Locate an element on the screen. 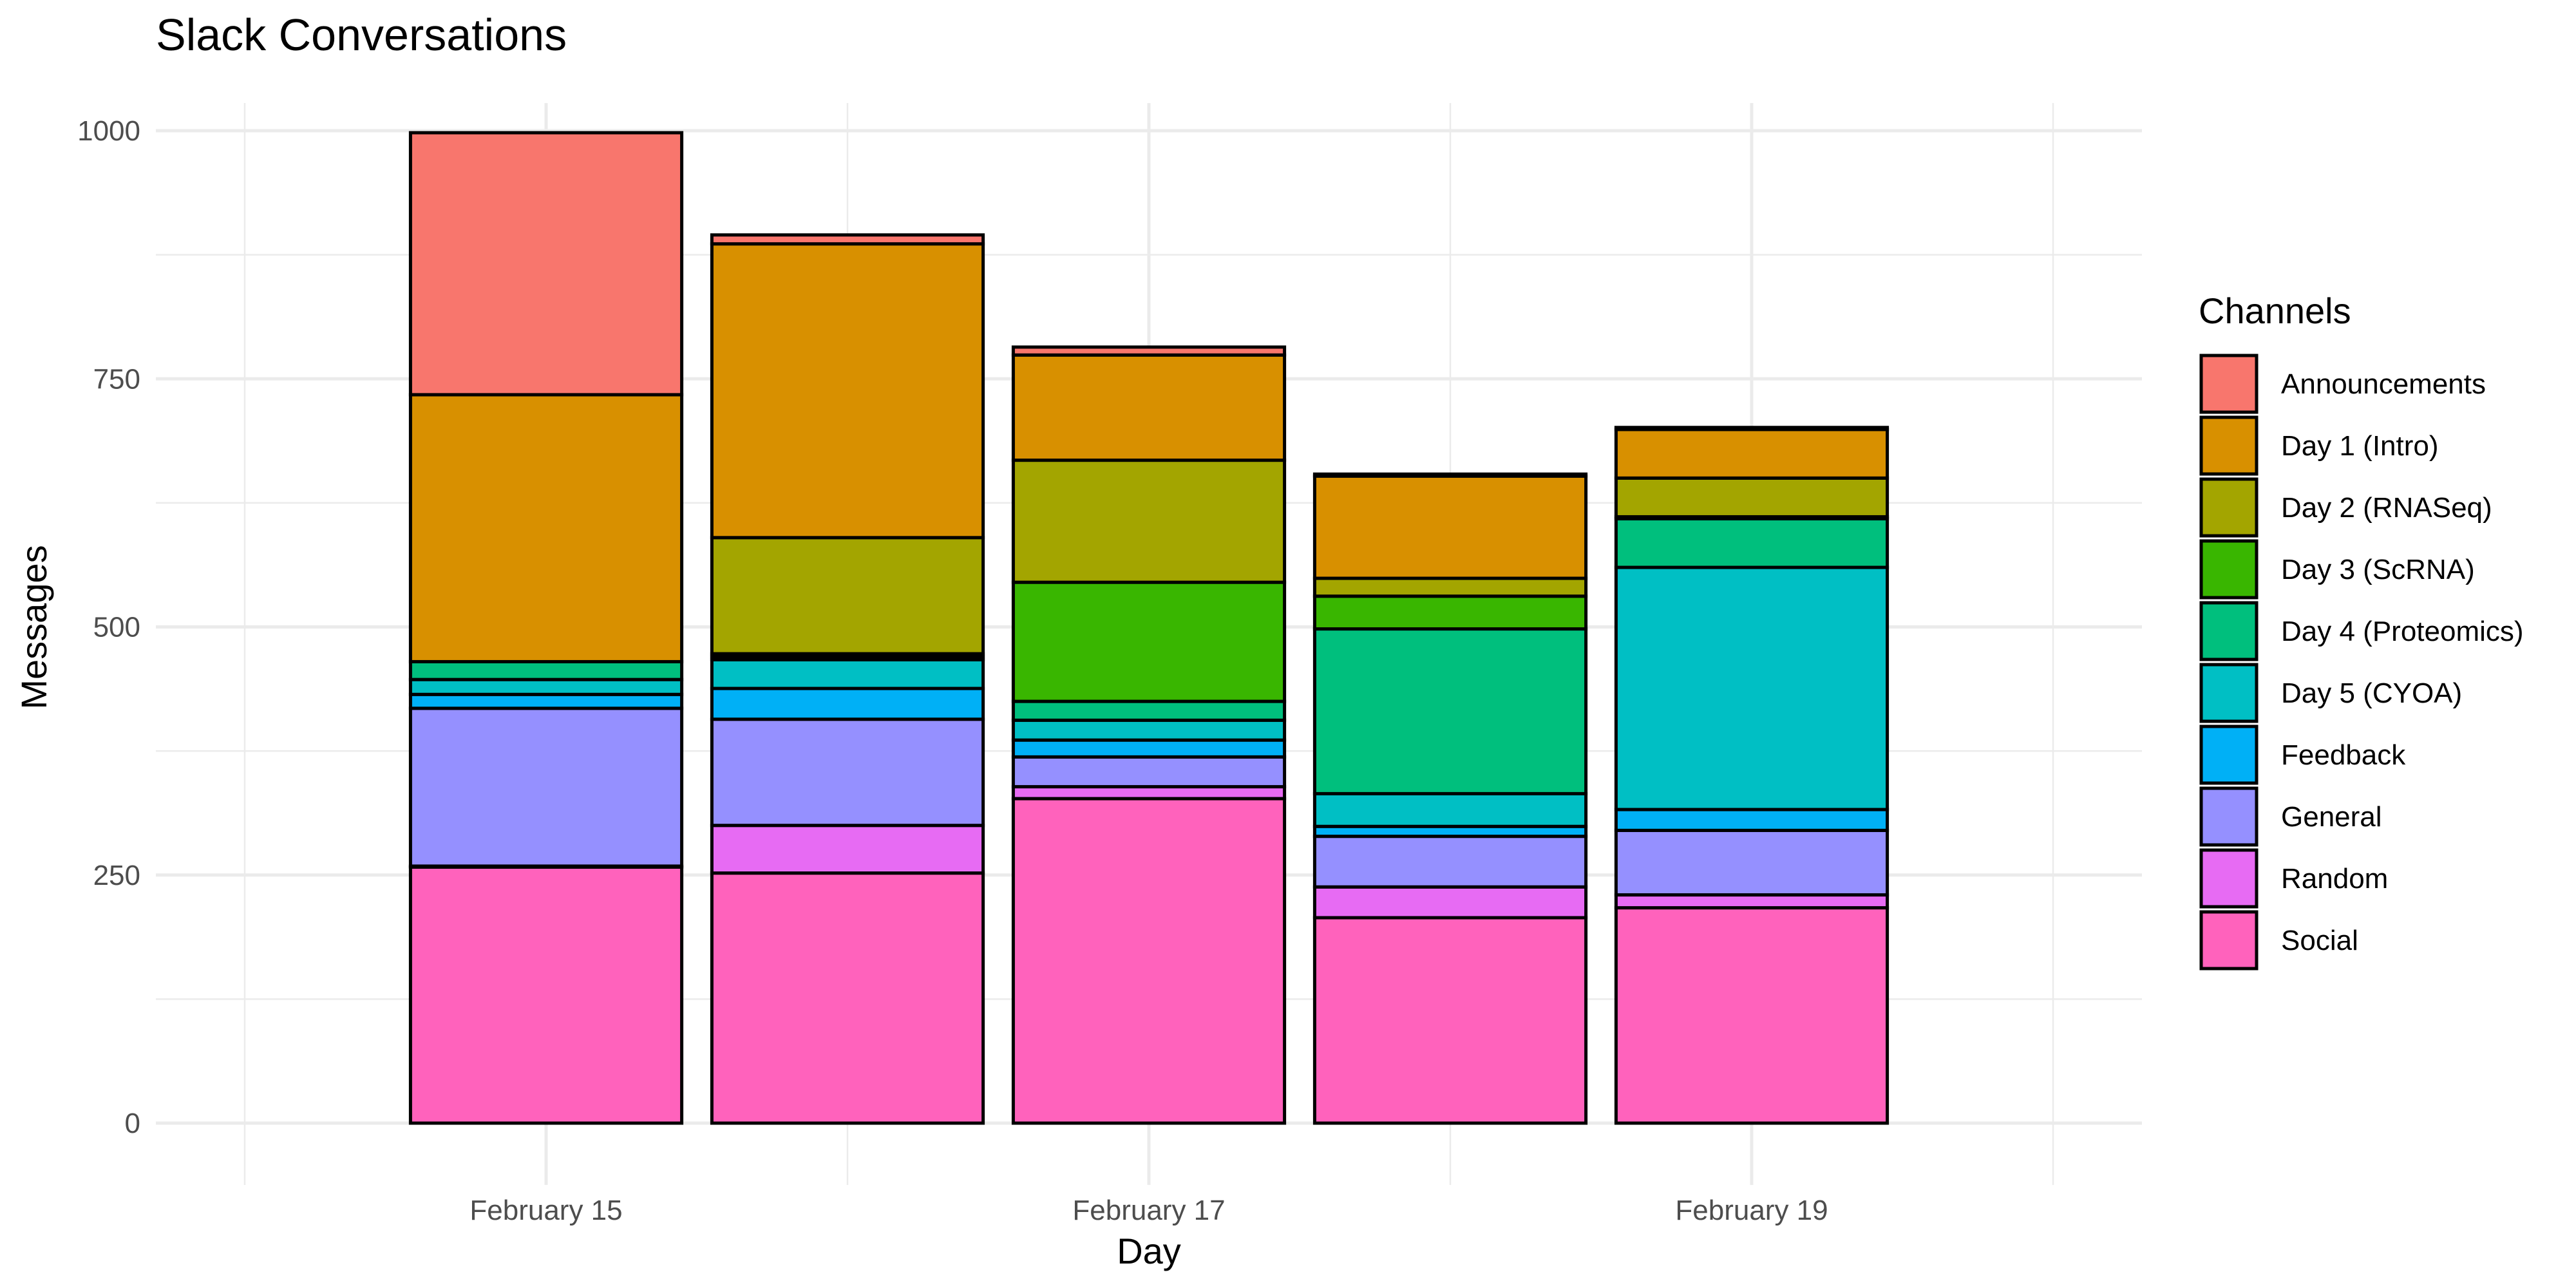 The width and height of the screenshot is (2576, 1288). y-axis-ticks: 0 250 500 750 1000 is located at coordinates (108, 627).